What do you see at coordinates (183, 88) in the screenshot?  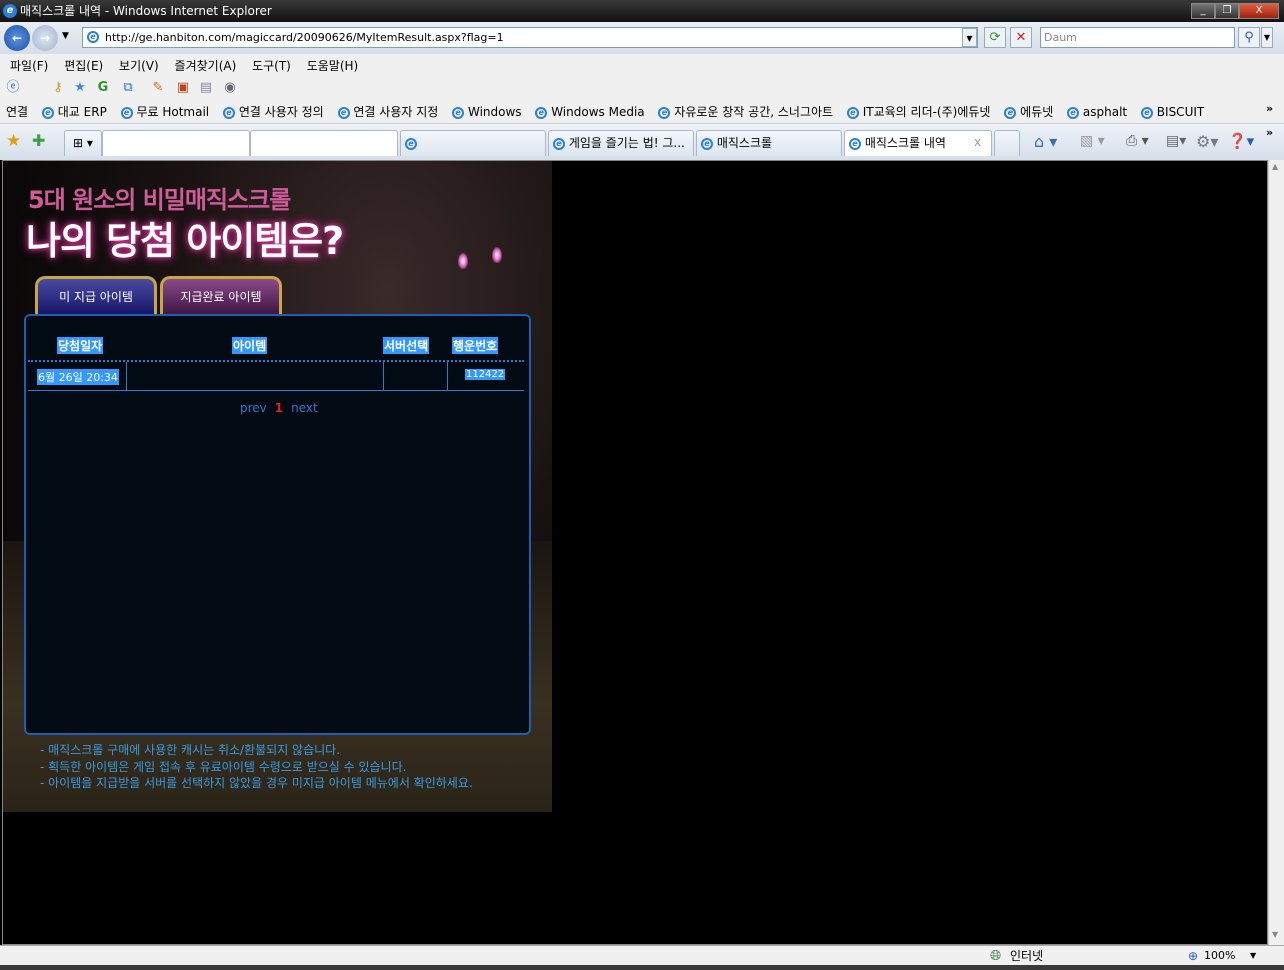 I see `note-icon: ▣` at bounding box center [183, 88].